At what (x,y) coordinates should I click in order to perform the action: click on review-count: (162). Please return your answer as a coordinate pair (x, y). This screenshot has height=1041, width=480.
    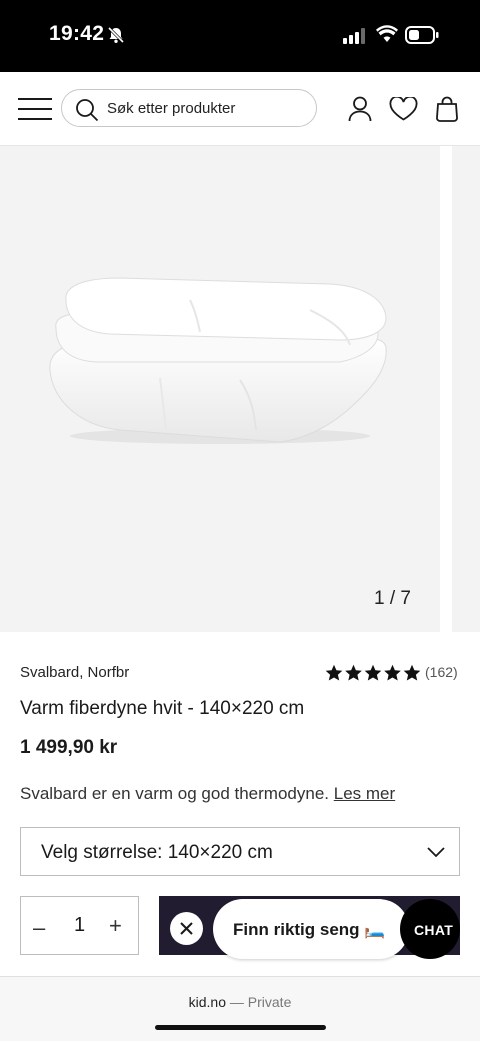
    Looking at the image, I should click on (441, 672).